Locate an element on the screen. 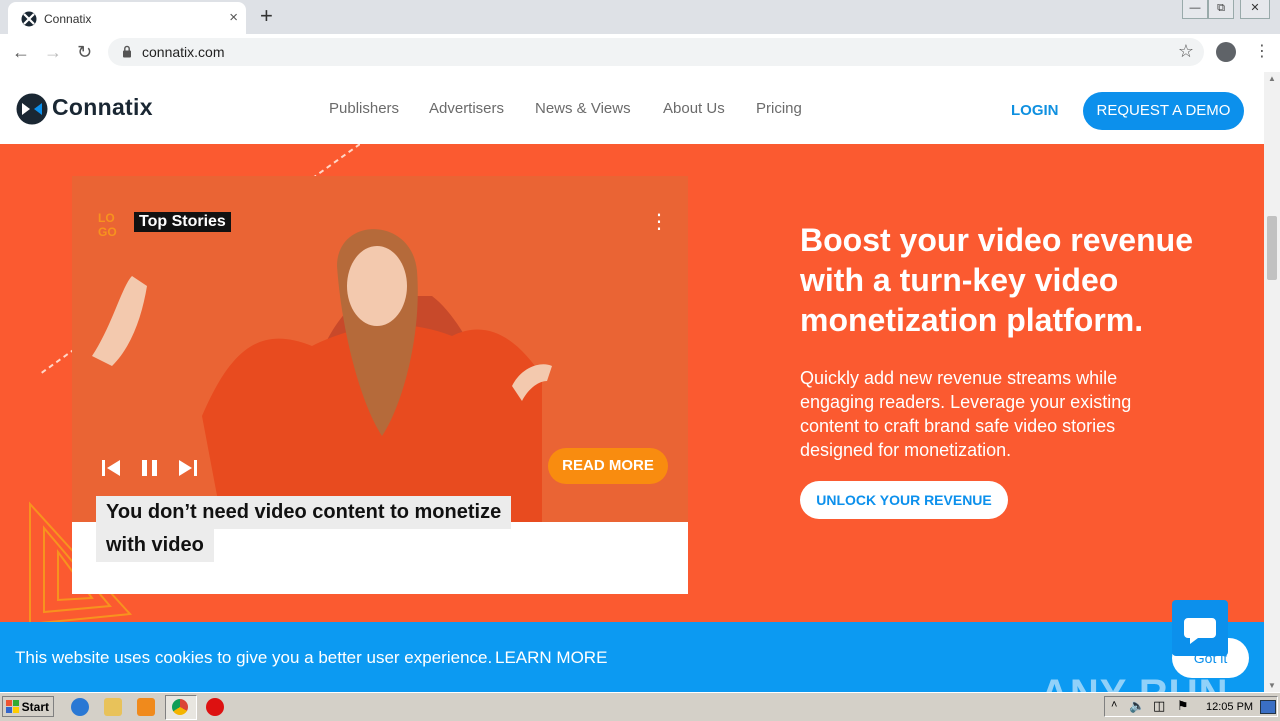 The height and width of the screenshot is (721, 1280). internet-explorer-icon is located at coordinates (80, 707).